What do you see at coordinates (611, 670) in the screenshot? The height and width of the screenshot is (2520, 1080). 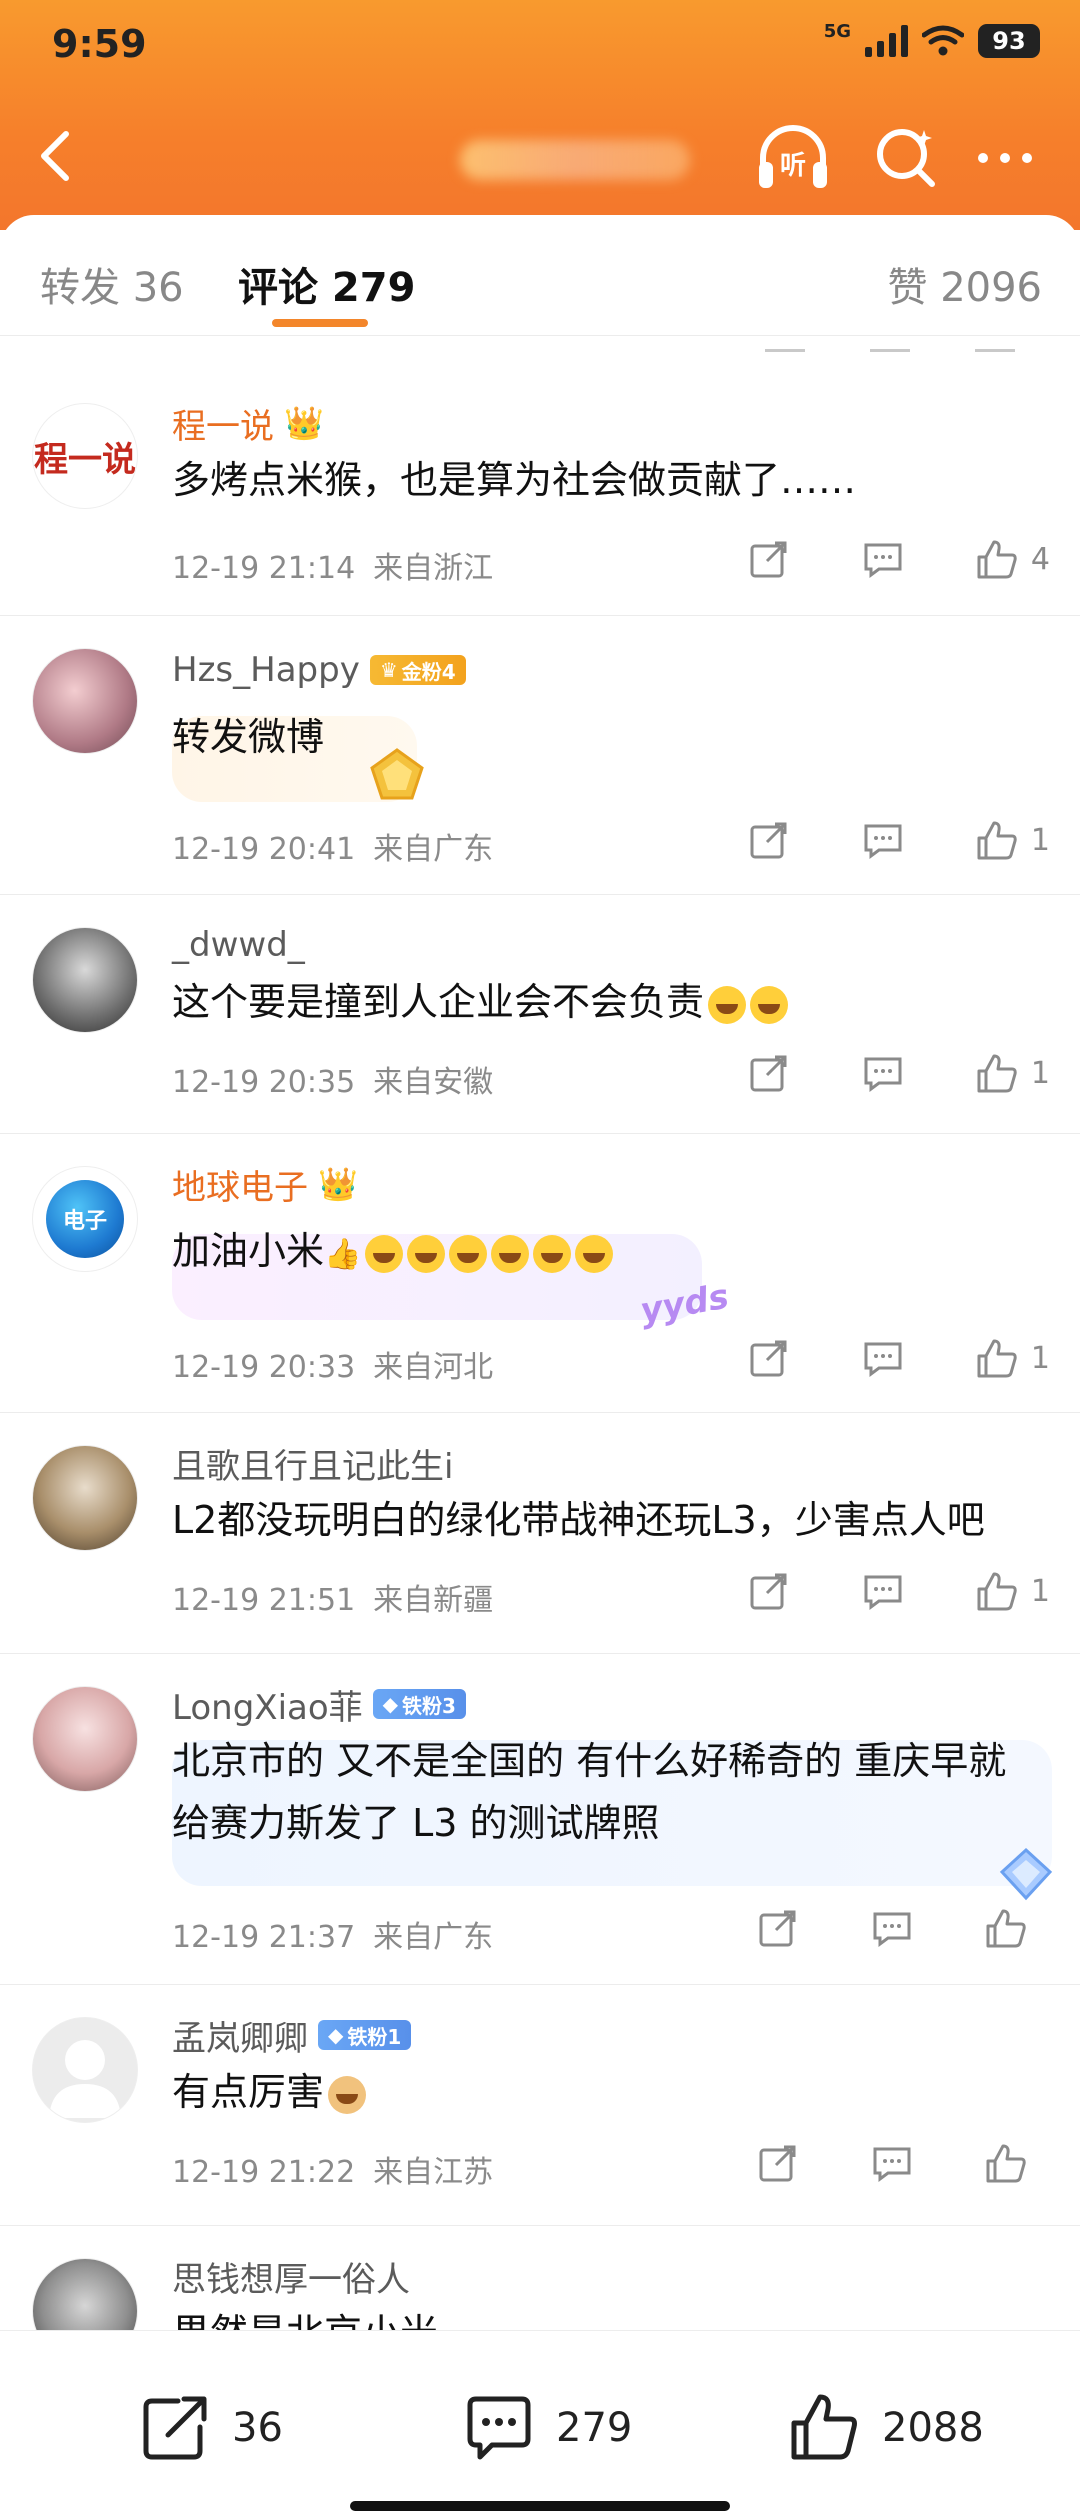 I see `username: Hzs_Happy ♛ 金粉4` at bounding box center [611, 670].